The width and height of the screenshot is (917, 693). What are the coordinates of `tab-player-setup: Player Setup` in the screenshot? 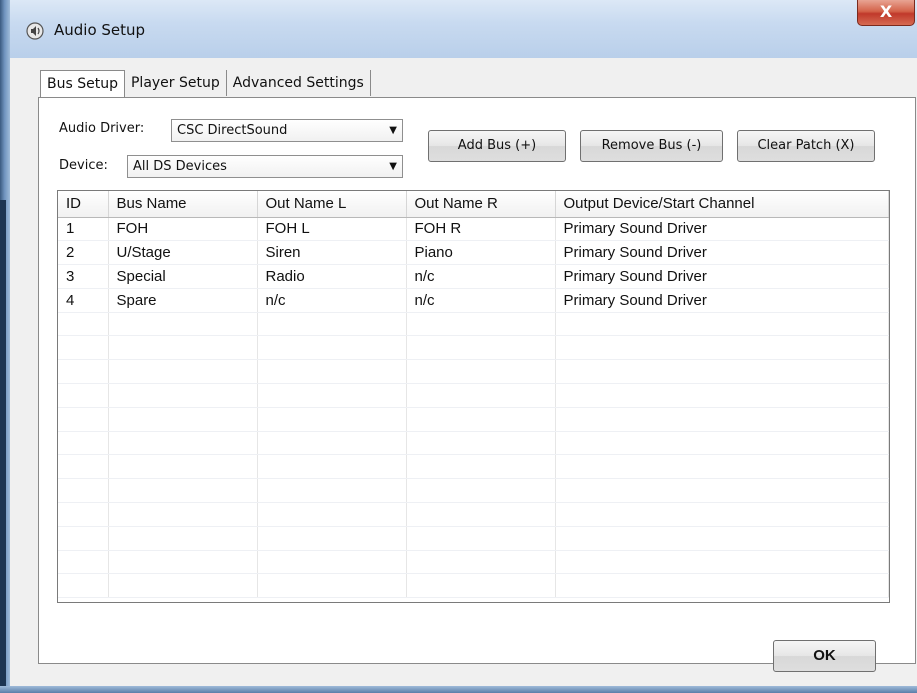 It's located at (176, 83).